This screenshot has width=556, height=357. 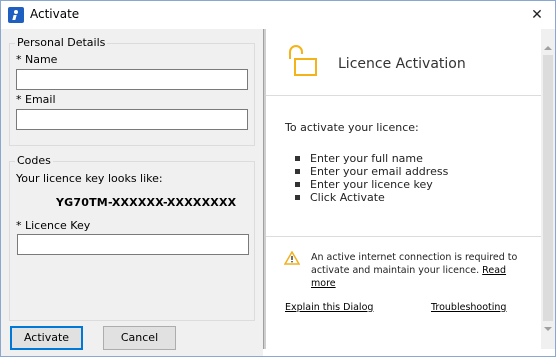 I want to click on step-item: Enter your licence key, so click(x=364, y=184).